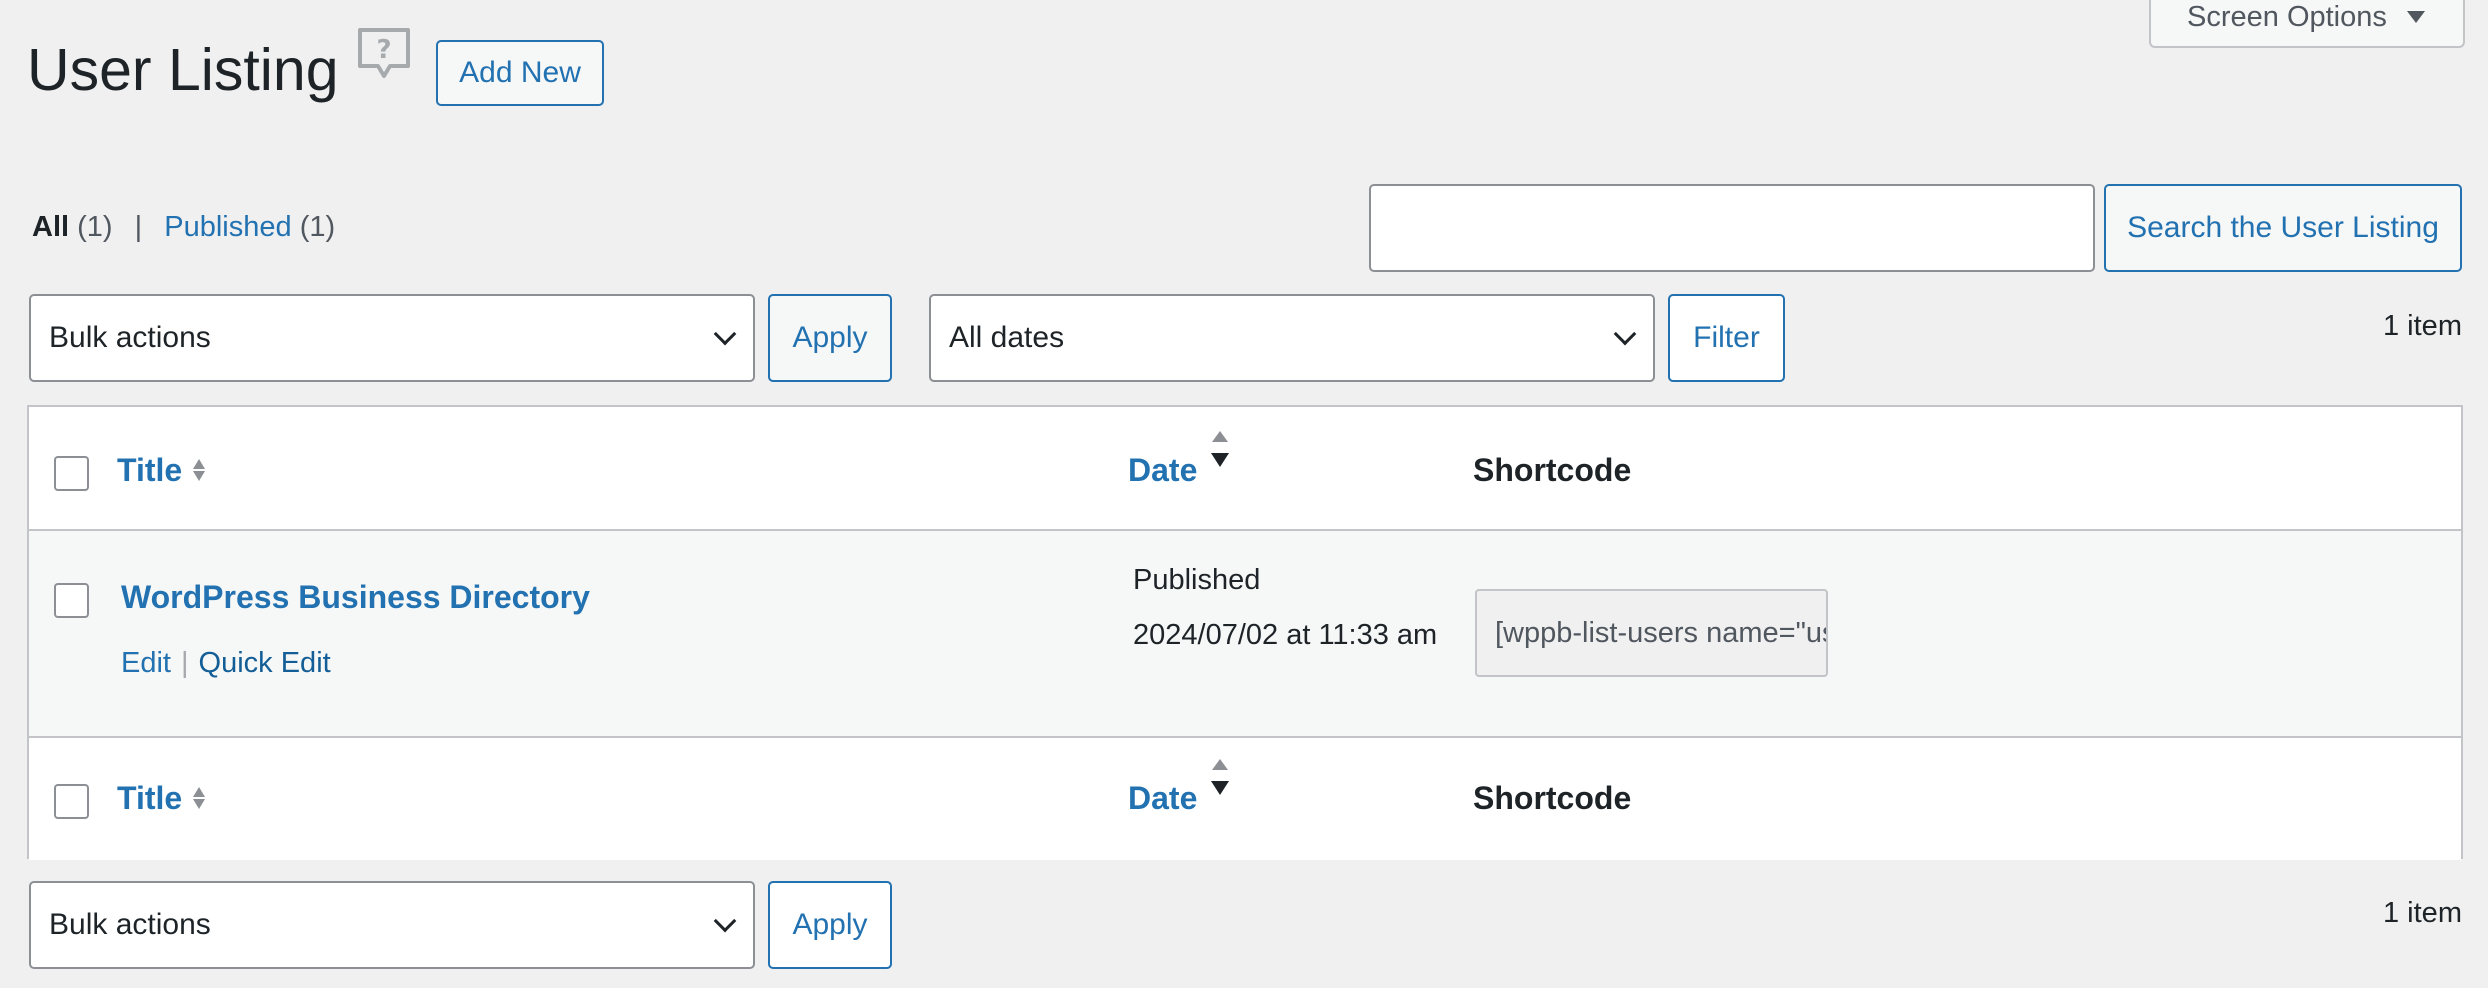  What do you see at coordinates (2287, 16) in the screenshot?
I see `screen-options-label: Screen Options` at bounding box center [2287, 16].